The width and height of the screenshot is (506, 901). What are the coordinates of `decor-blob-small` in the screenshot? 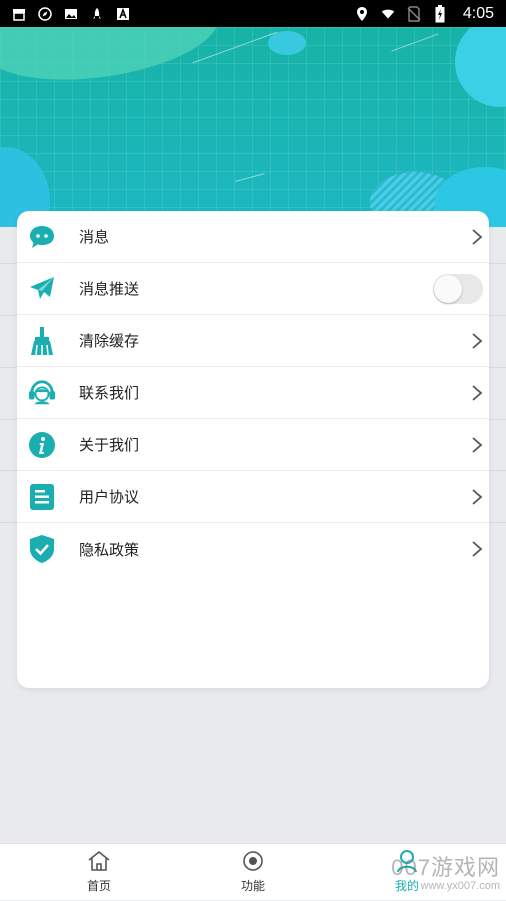 It's located at (287, 43).